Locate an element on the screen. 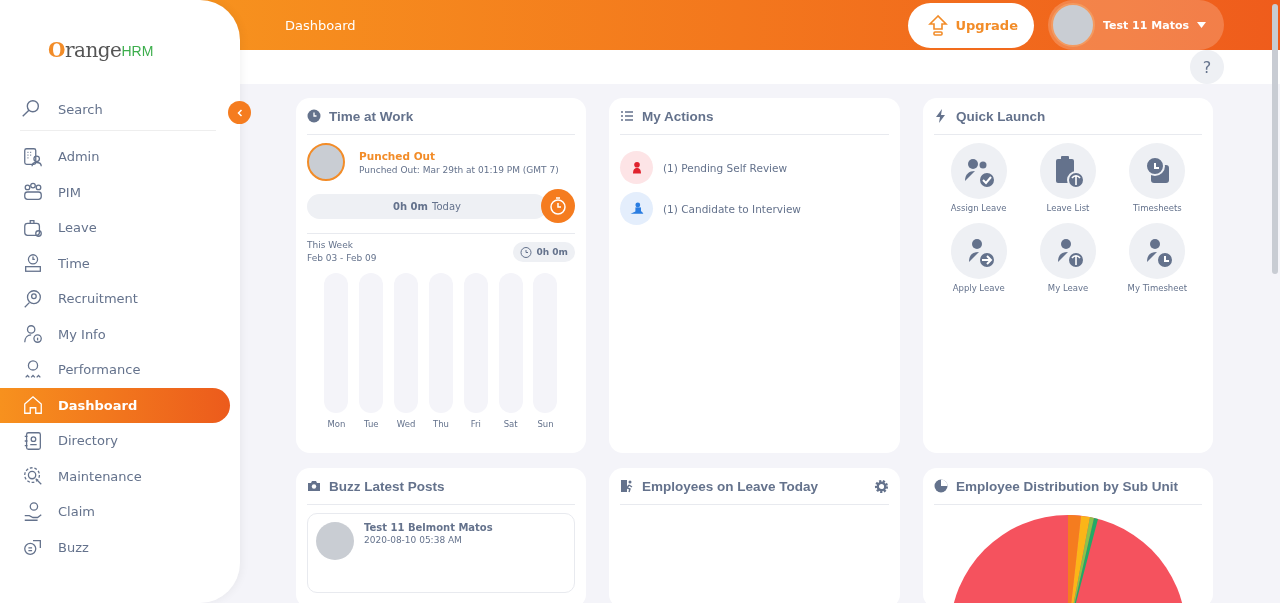  week-total: 0h 0m is located at coordinates (543, 251).